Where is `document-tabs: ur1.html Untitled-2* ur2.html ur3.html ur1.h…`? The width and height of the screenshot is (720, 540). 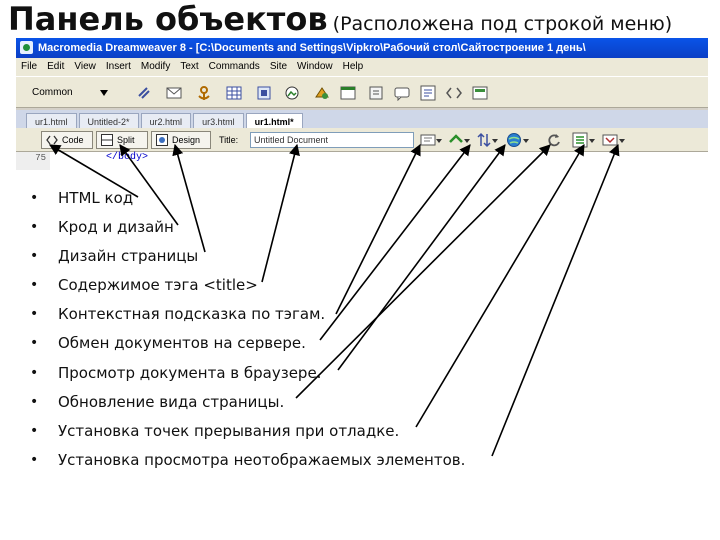 document-tabs: ur1.html Untitled-2* ur2.html ur3.html ur1.h… is located at coordinates (362, 119).